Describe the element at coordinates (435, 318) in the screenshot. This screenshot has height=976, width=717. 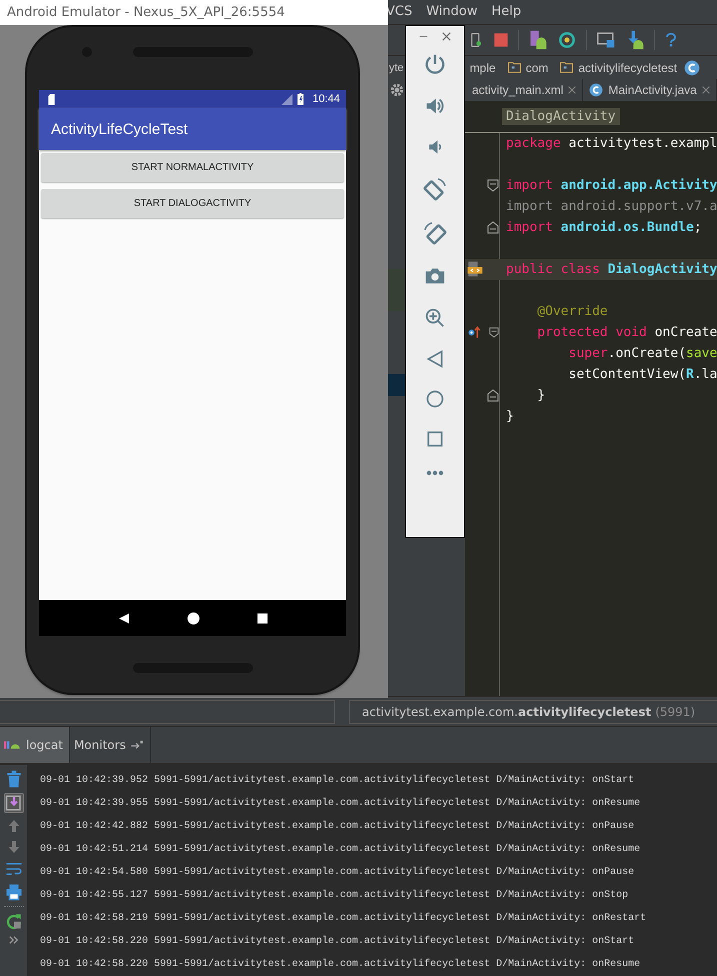
I see `zoom-icon` at that location.